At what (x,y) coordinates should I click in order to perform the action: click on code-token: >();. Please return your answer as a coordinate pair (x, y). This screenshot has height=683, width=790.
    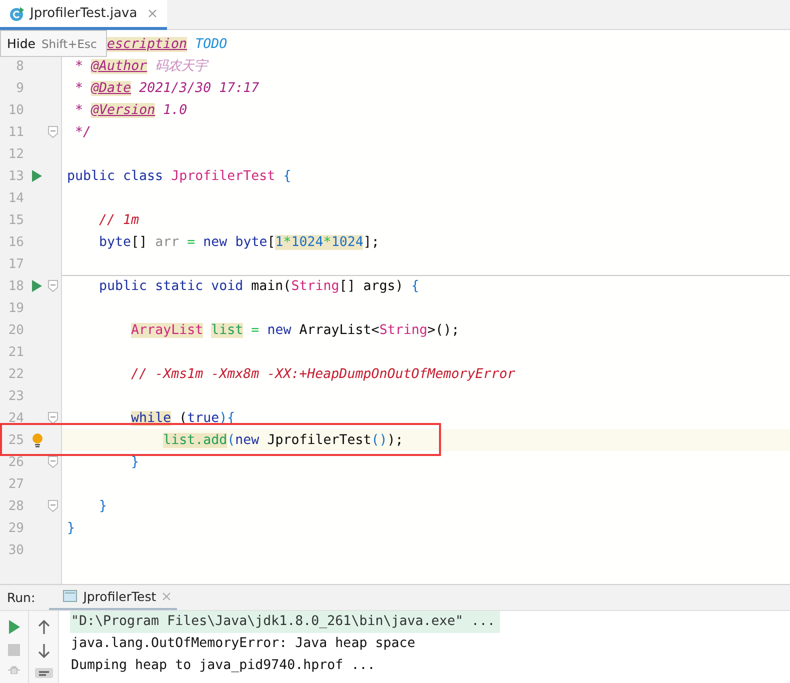
    Looking at the image, I should click on (443, 330).